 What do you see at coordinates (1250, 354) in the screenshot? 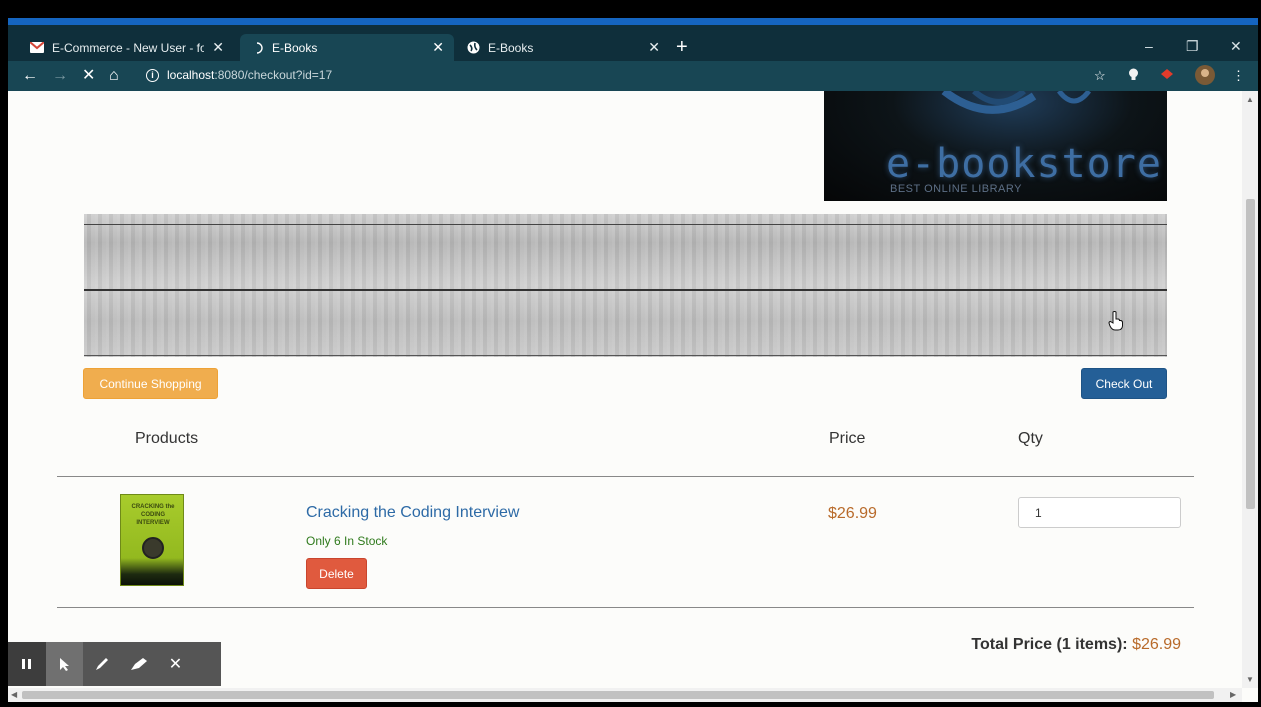
I see `vertical-scroll-thumb` at bounding box center [1250, 354].